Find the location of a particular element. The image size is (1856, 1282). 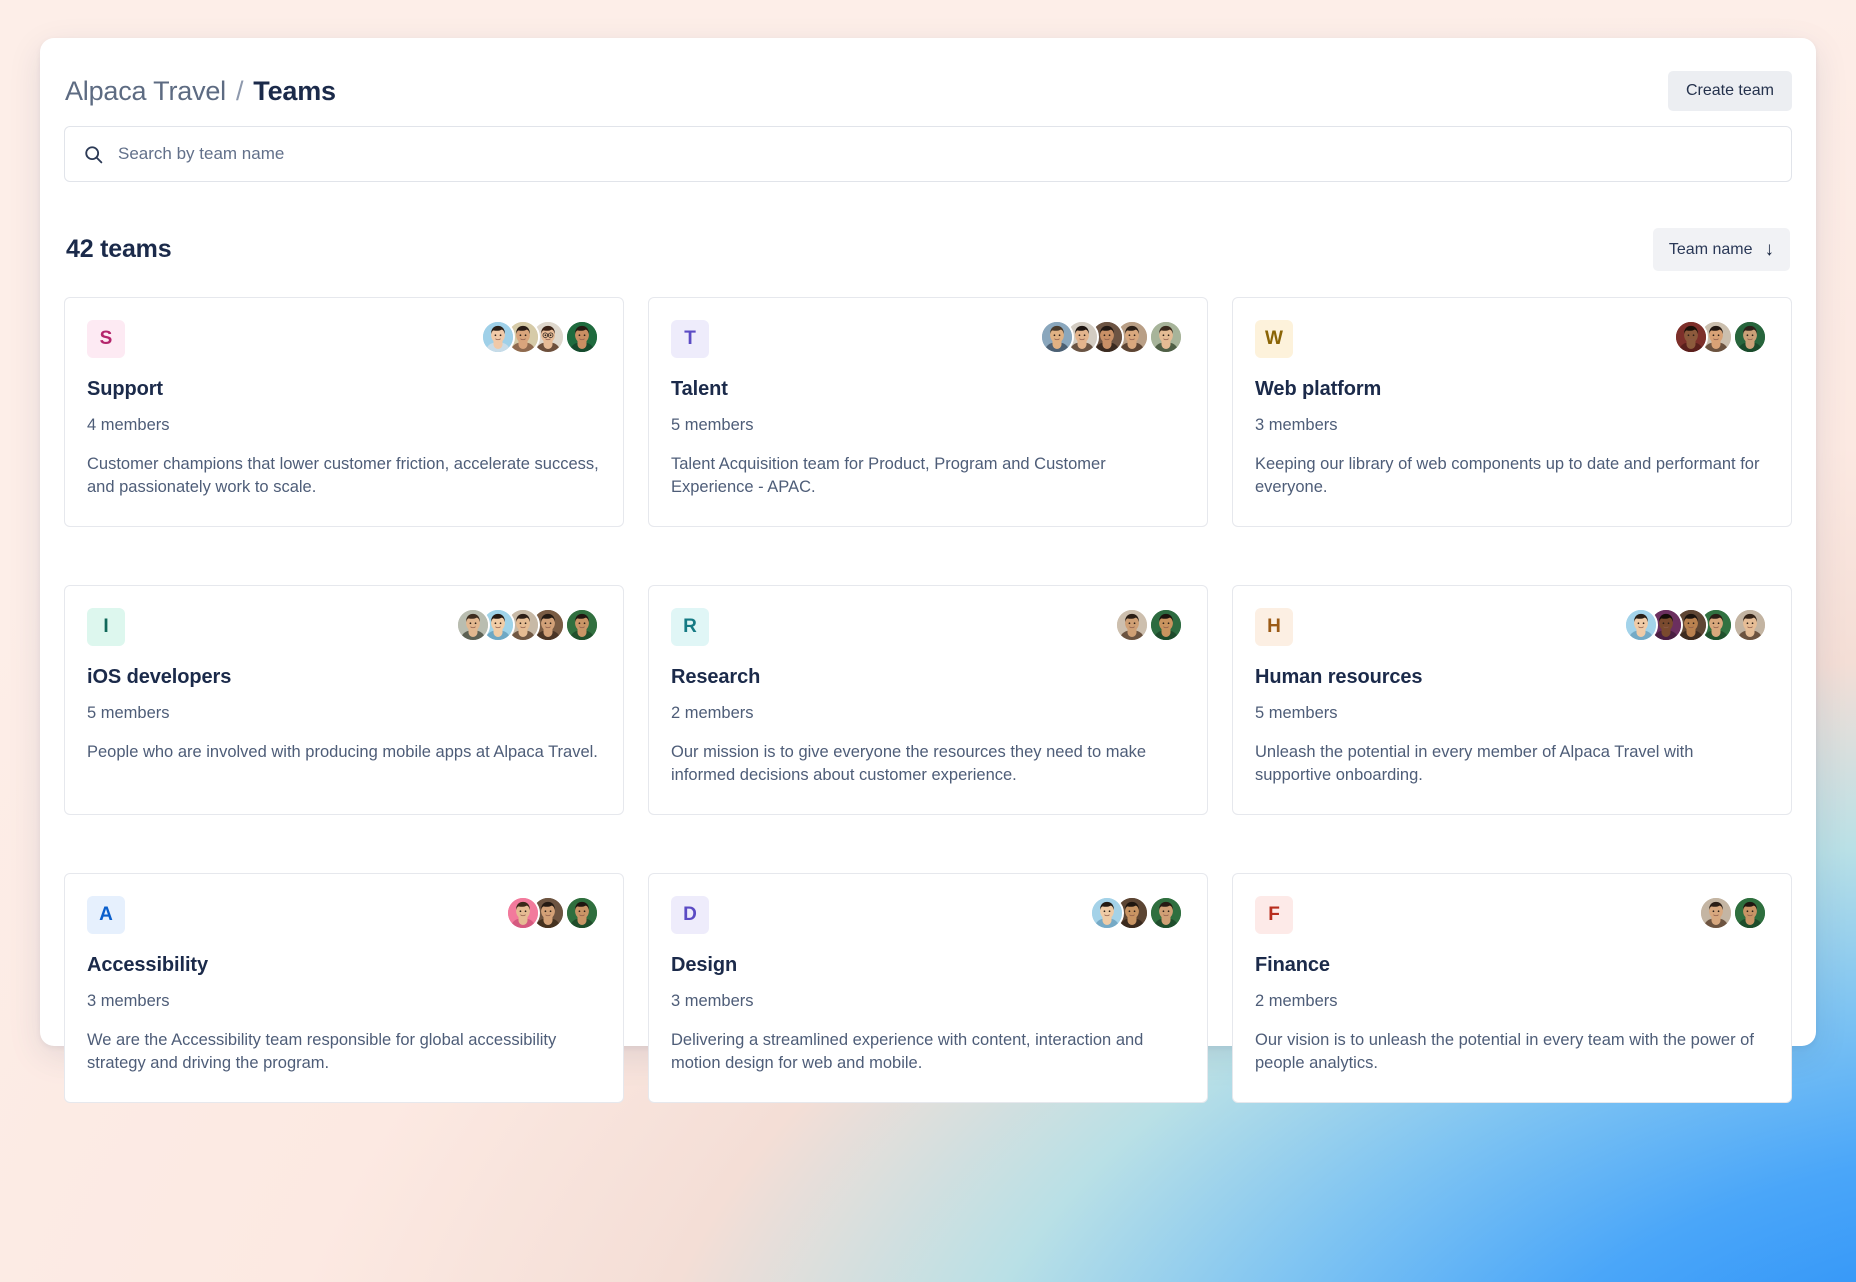

team-initial-avatar: A is located at coordinates (106, 914).